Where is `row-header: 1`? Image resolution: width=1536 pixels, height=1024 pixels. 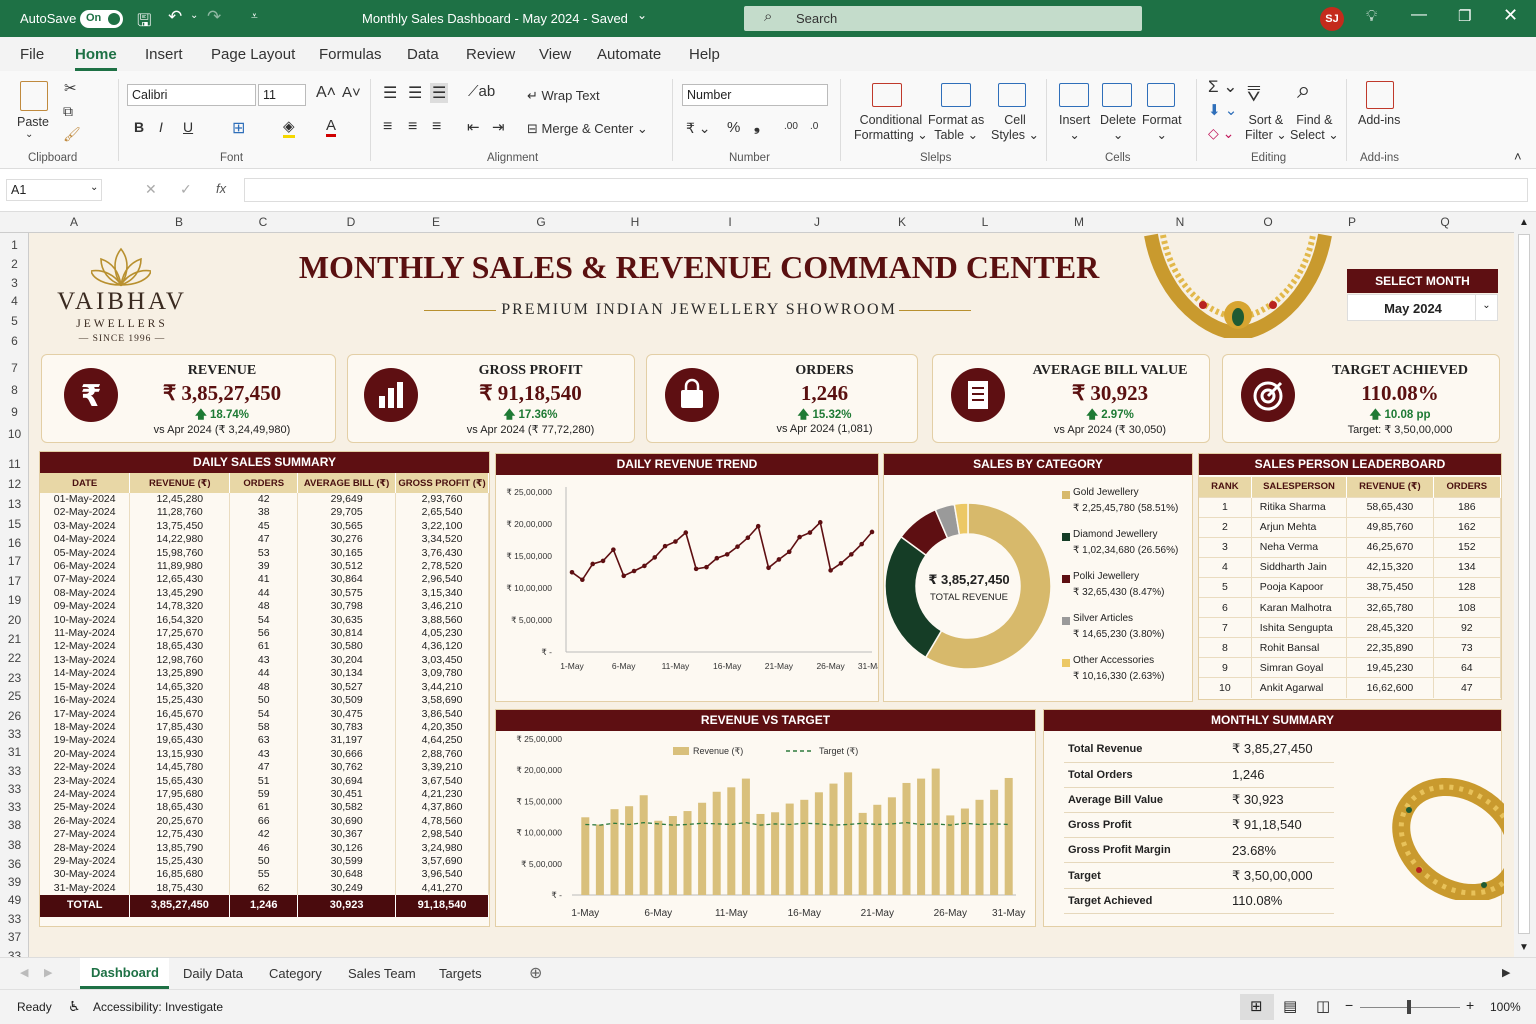 row-header: 1 is located at coordinates (14, 245).